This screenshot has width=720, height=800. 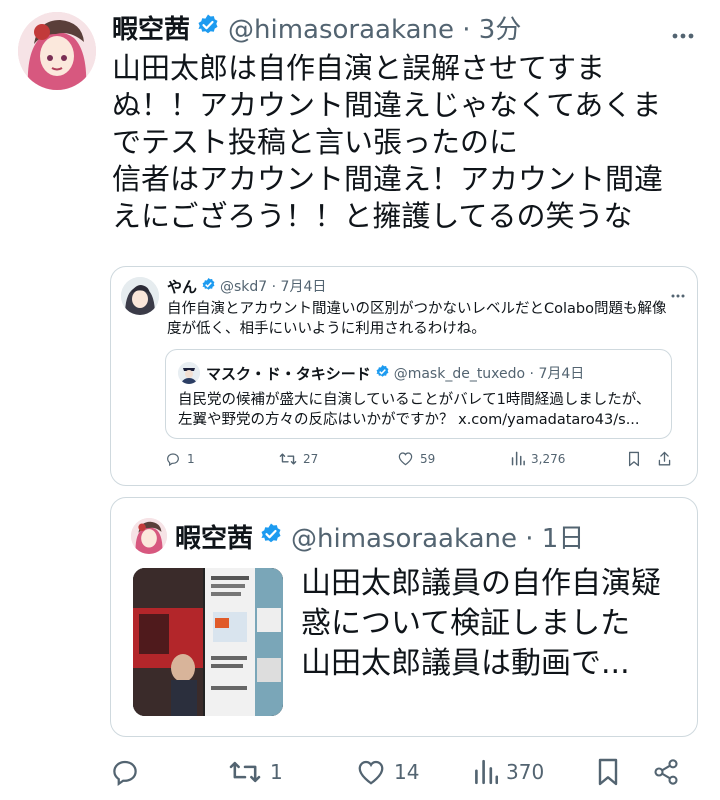 I want to click on quoted-author-handle-time: @himasoraakane · 1日, so click(x=437, y=536).